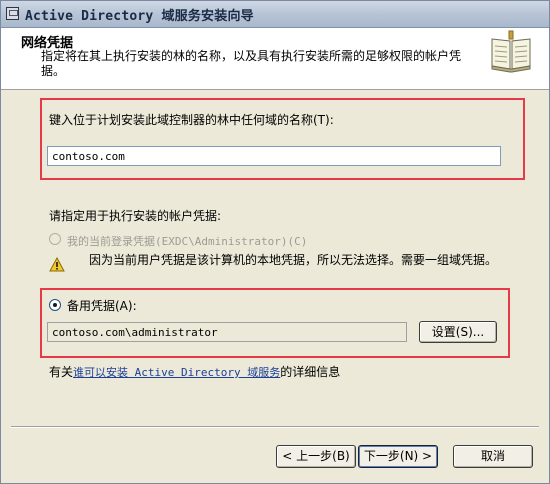  I want to click on footer-separator, so click(275, 427).